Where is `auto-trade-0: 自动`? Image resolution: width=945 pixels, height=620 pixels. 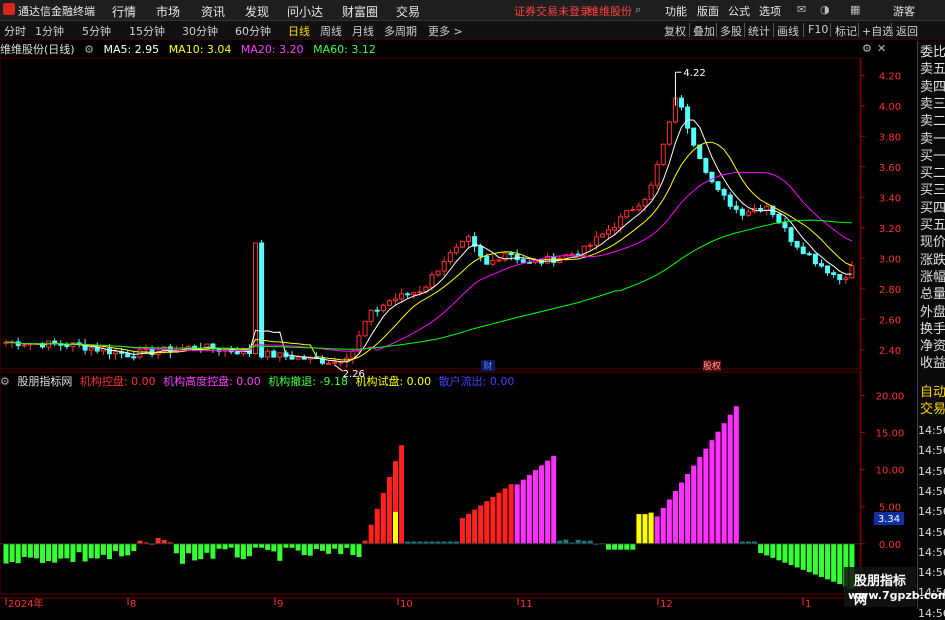 auto-trade-0: 自动 is located at coordinates (932, 392).